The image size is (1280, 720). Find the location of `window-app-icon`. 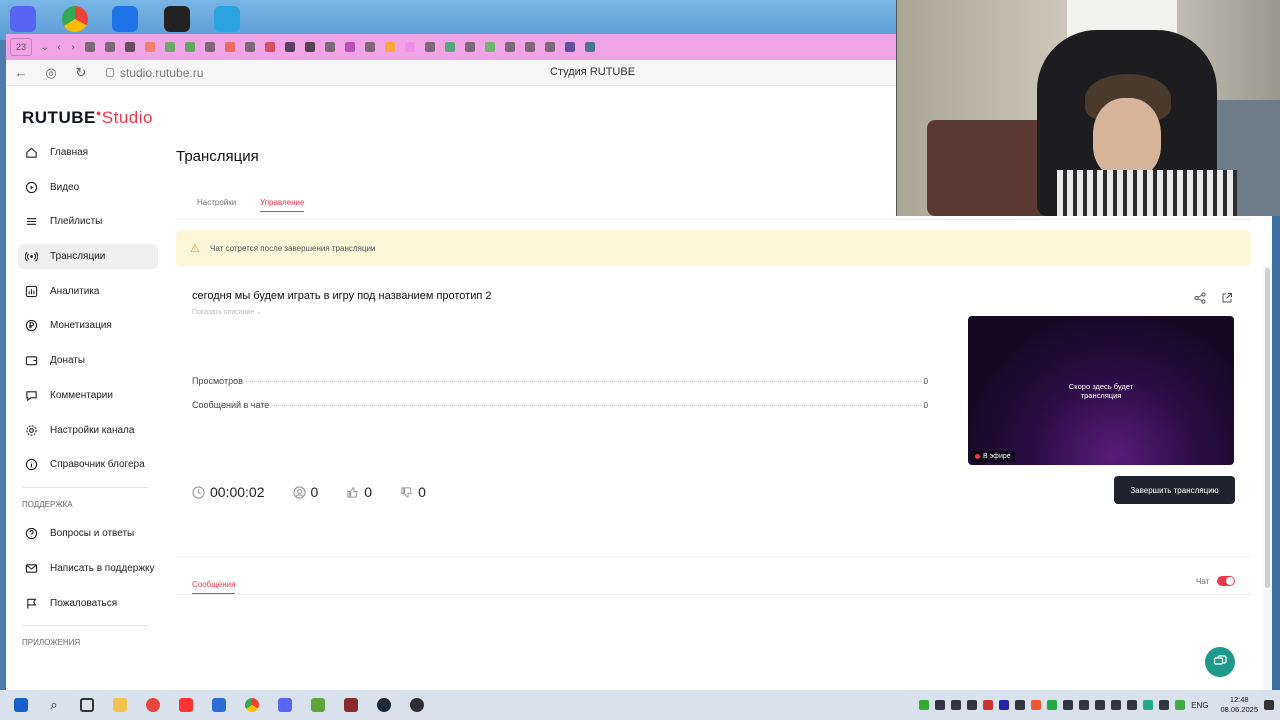

window-app-icon is located at coordinates (219, 705).